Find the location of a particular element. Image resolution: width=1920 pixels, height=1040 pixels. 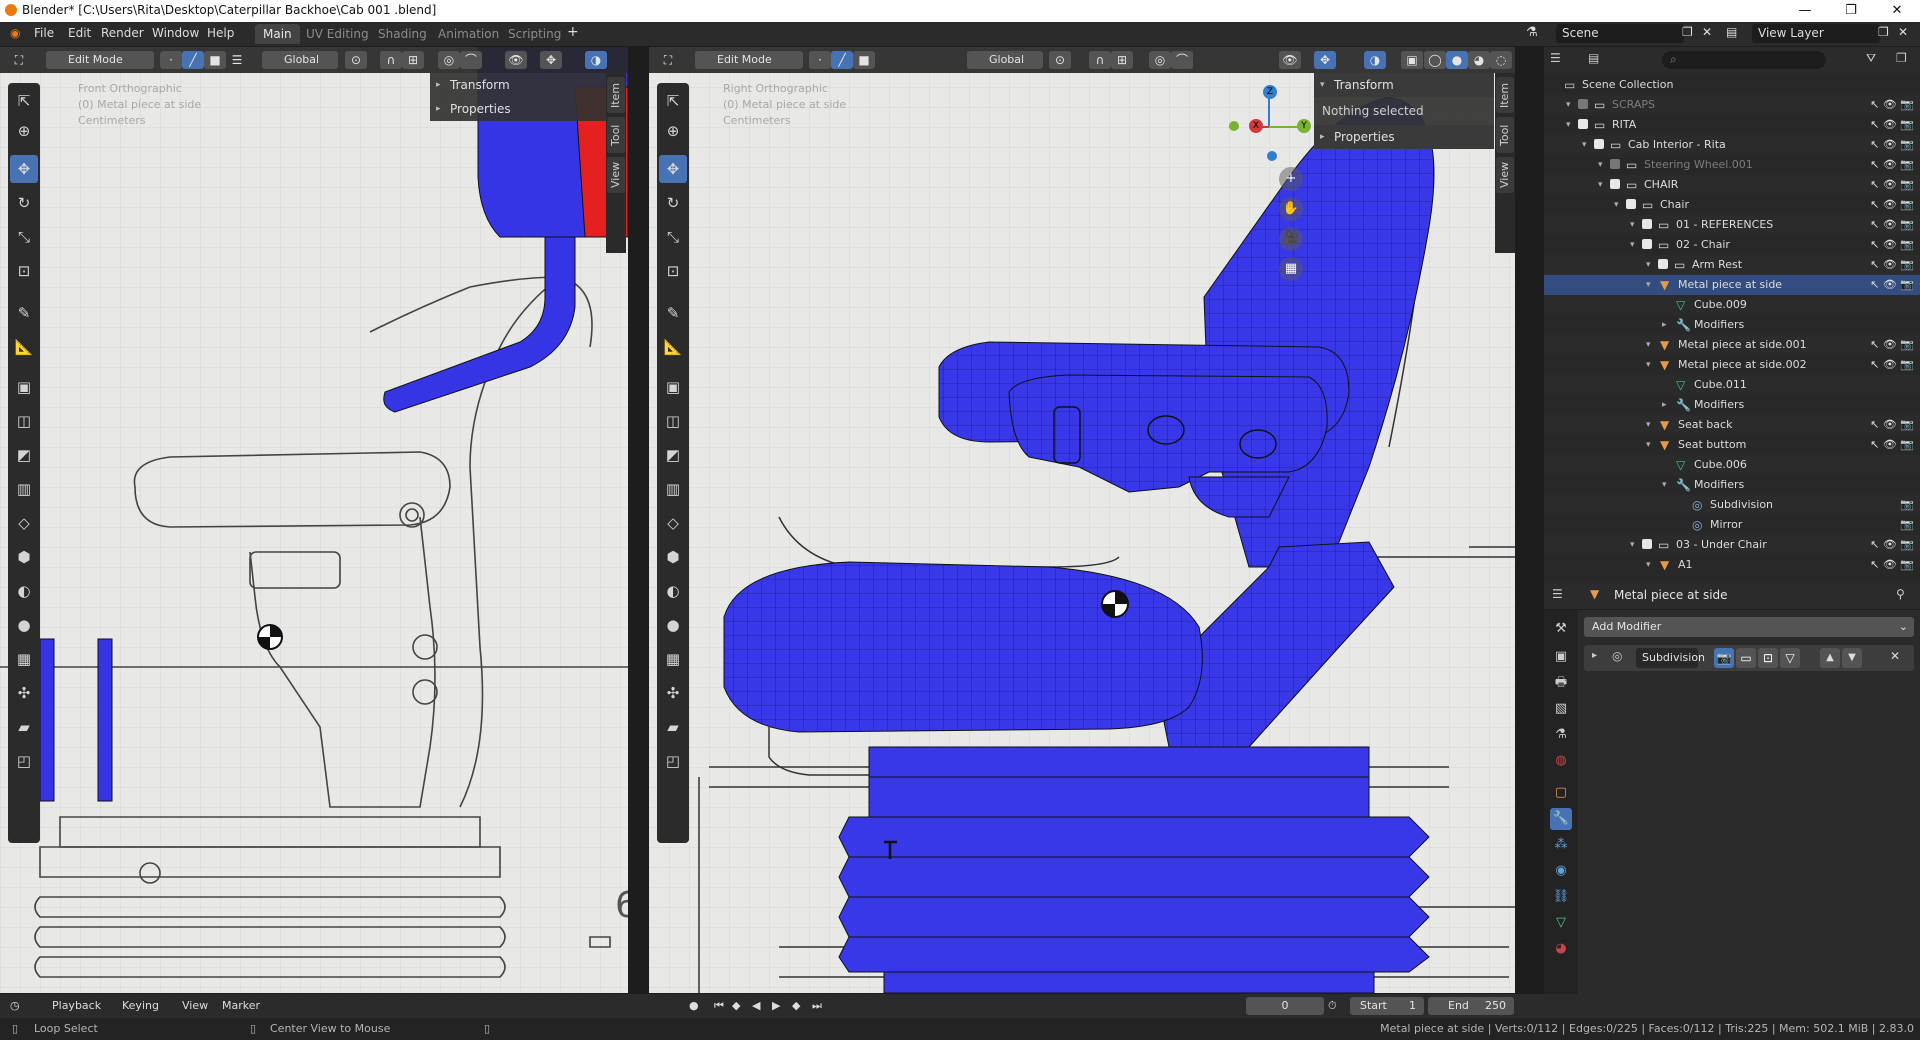

spin-tool-icon: ◐ is located at coordinates (673, 591).